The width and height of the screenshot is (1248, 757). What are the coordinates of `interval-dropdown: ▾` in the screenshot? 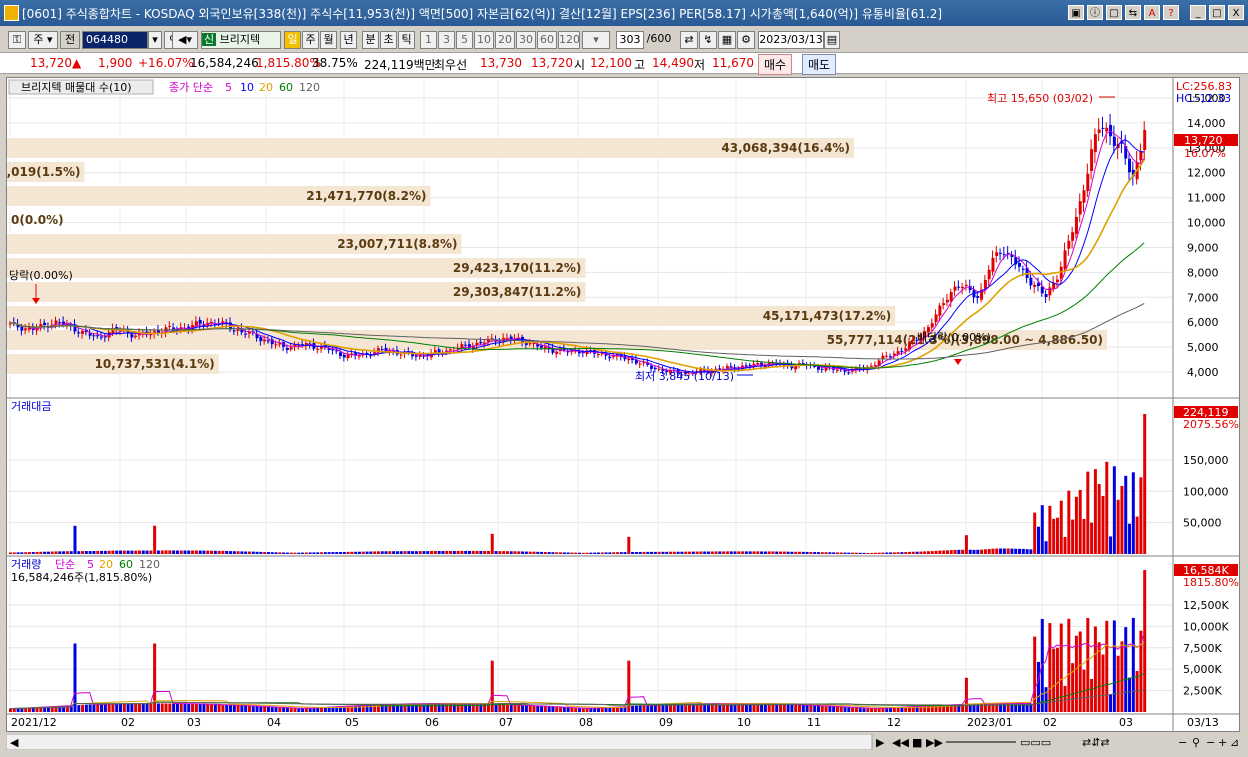 It's located at (596, 40).